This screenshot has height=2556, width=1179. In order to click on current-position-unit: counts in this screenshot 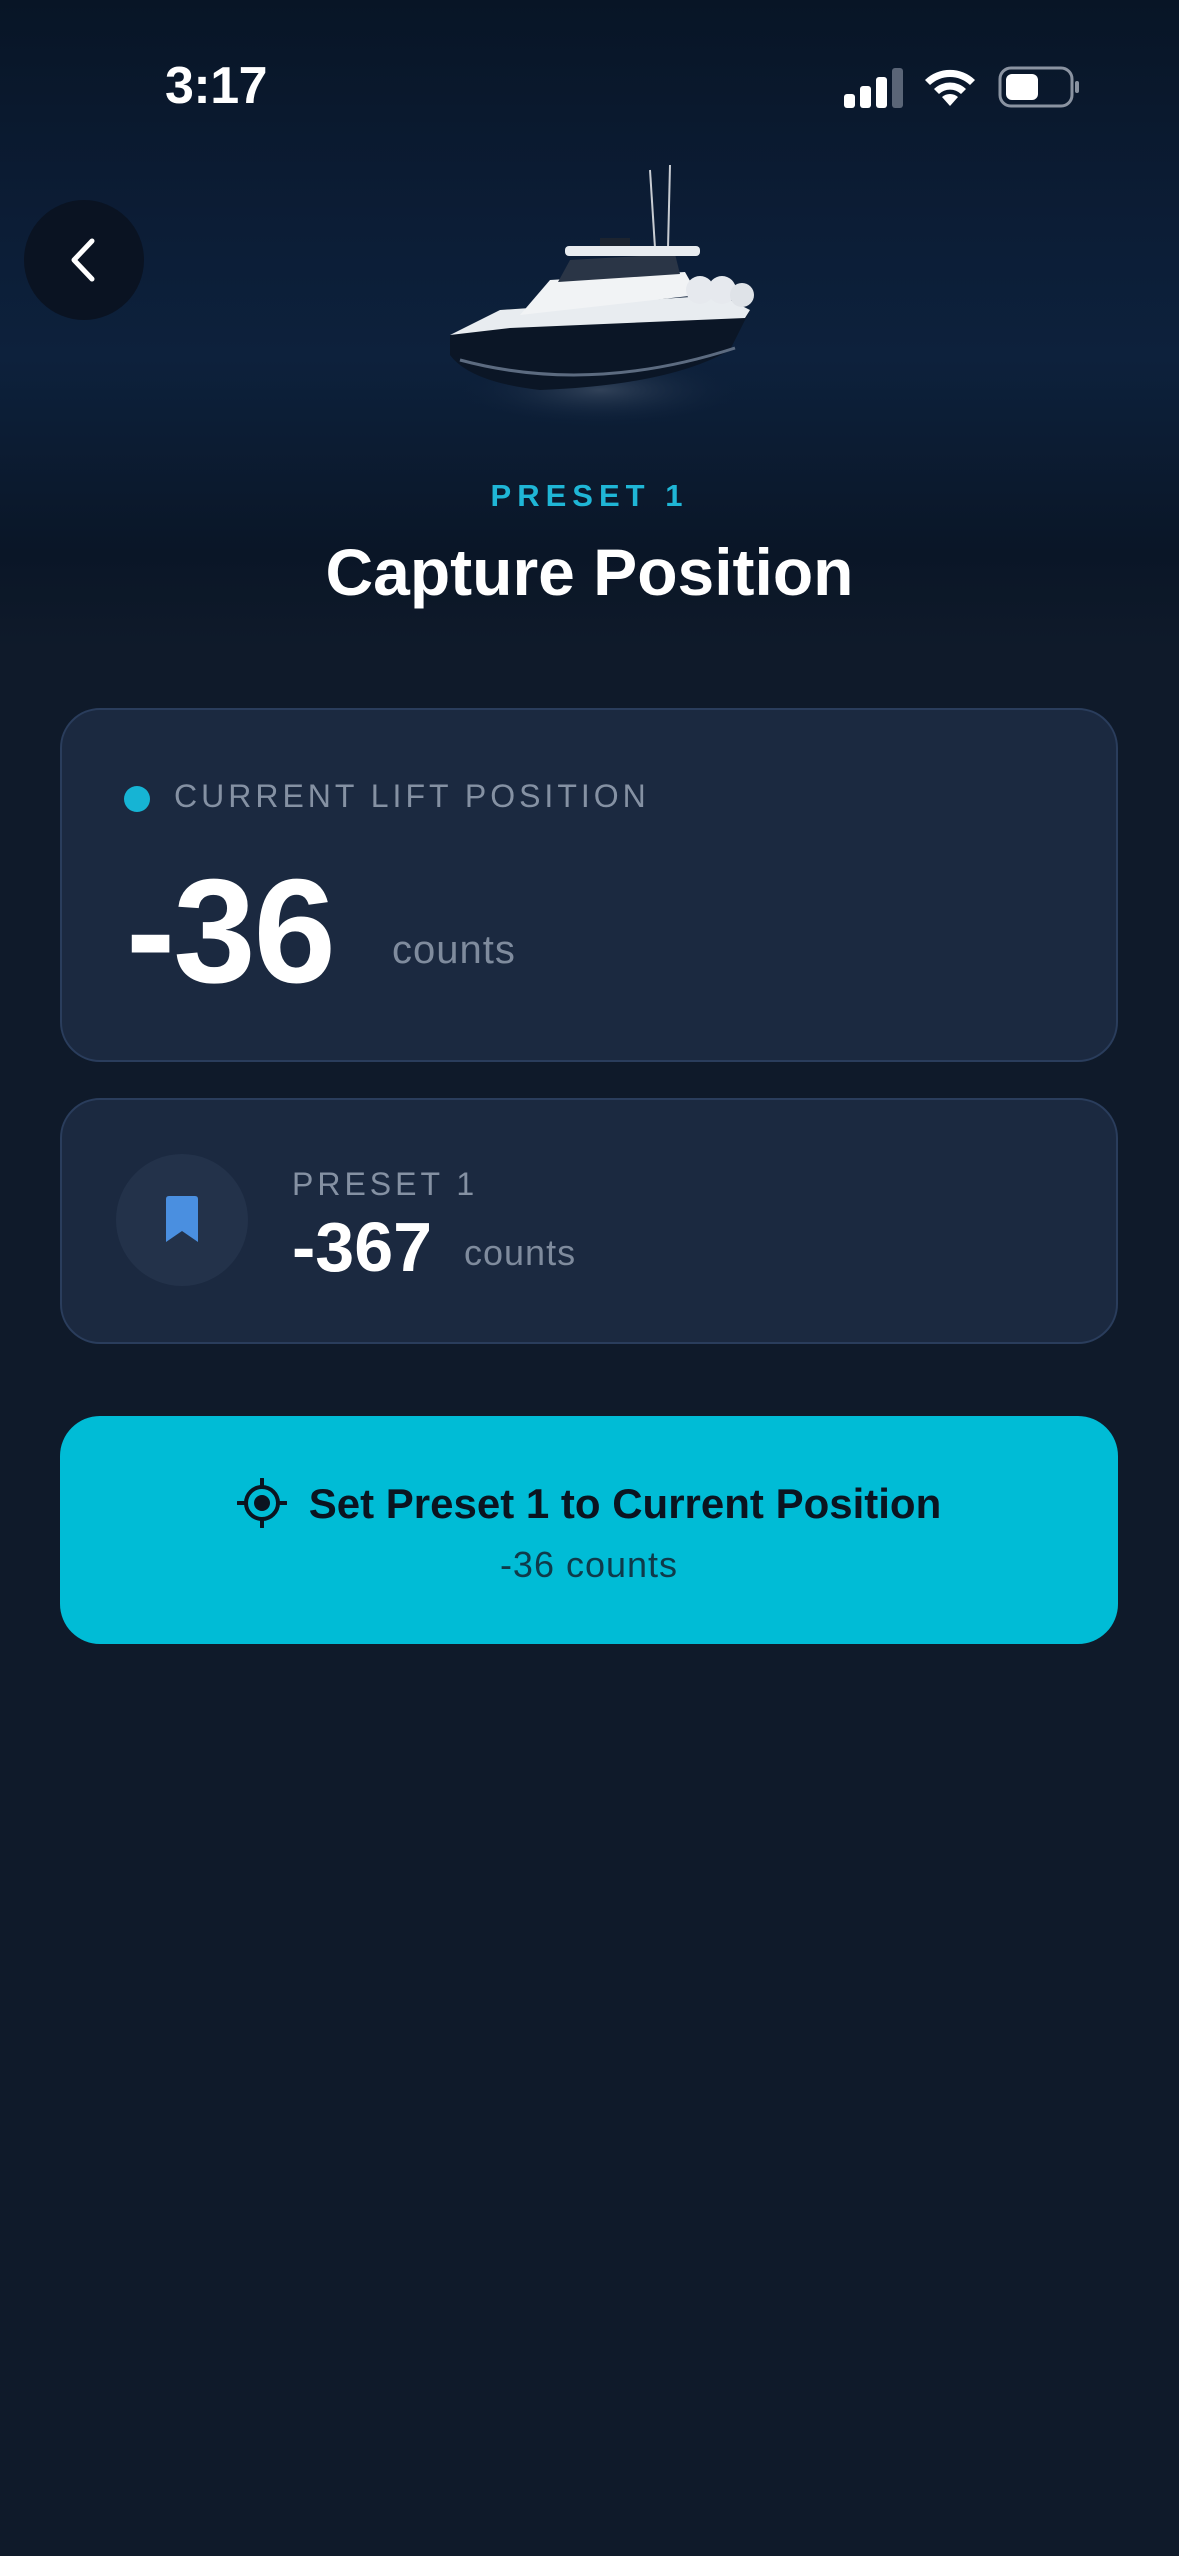, I will do `click(454, 950)`.